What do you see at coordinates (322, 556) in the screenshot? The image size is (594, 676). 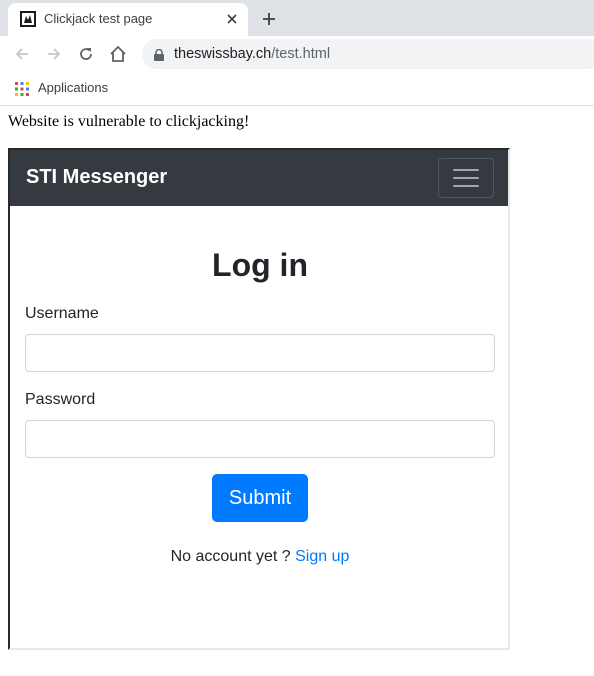 I see `signup-link: Sign up` at bounding box center [322, 556].